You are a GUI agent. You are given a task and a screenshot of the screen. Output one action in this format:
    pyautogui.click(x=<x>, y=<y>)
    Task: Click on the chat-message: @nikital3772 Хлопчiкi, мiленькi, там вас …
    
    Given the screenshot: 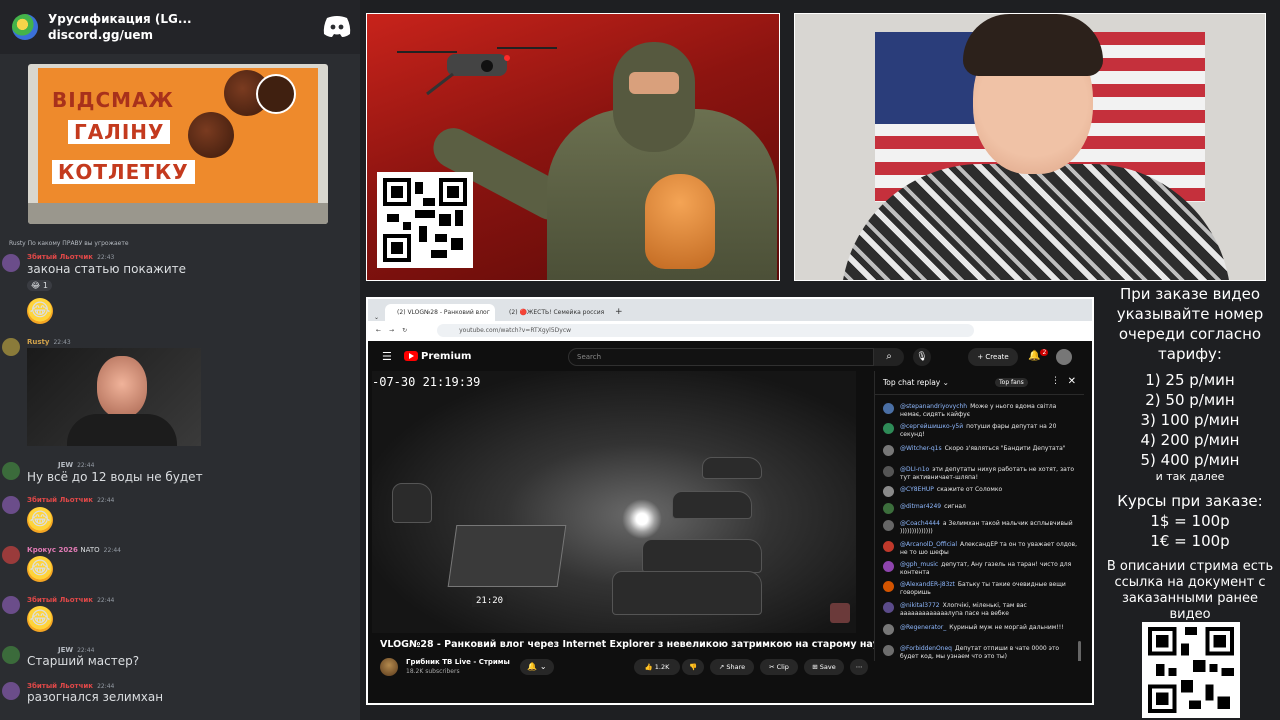 What is the action you would take?
    pyautogui.click(x=981, y=609)
    